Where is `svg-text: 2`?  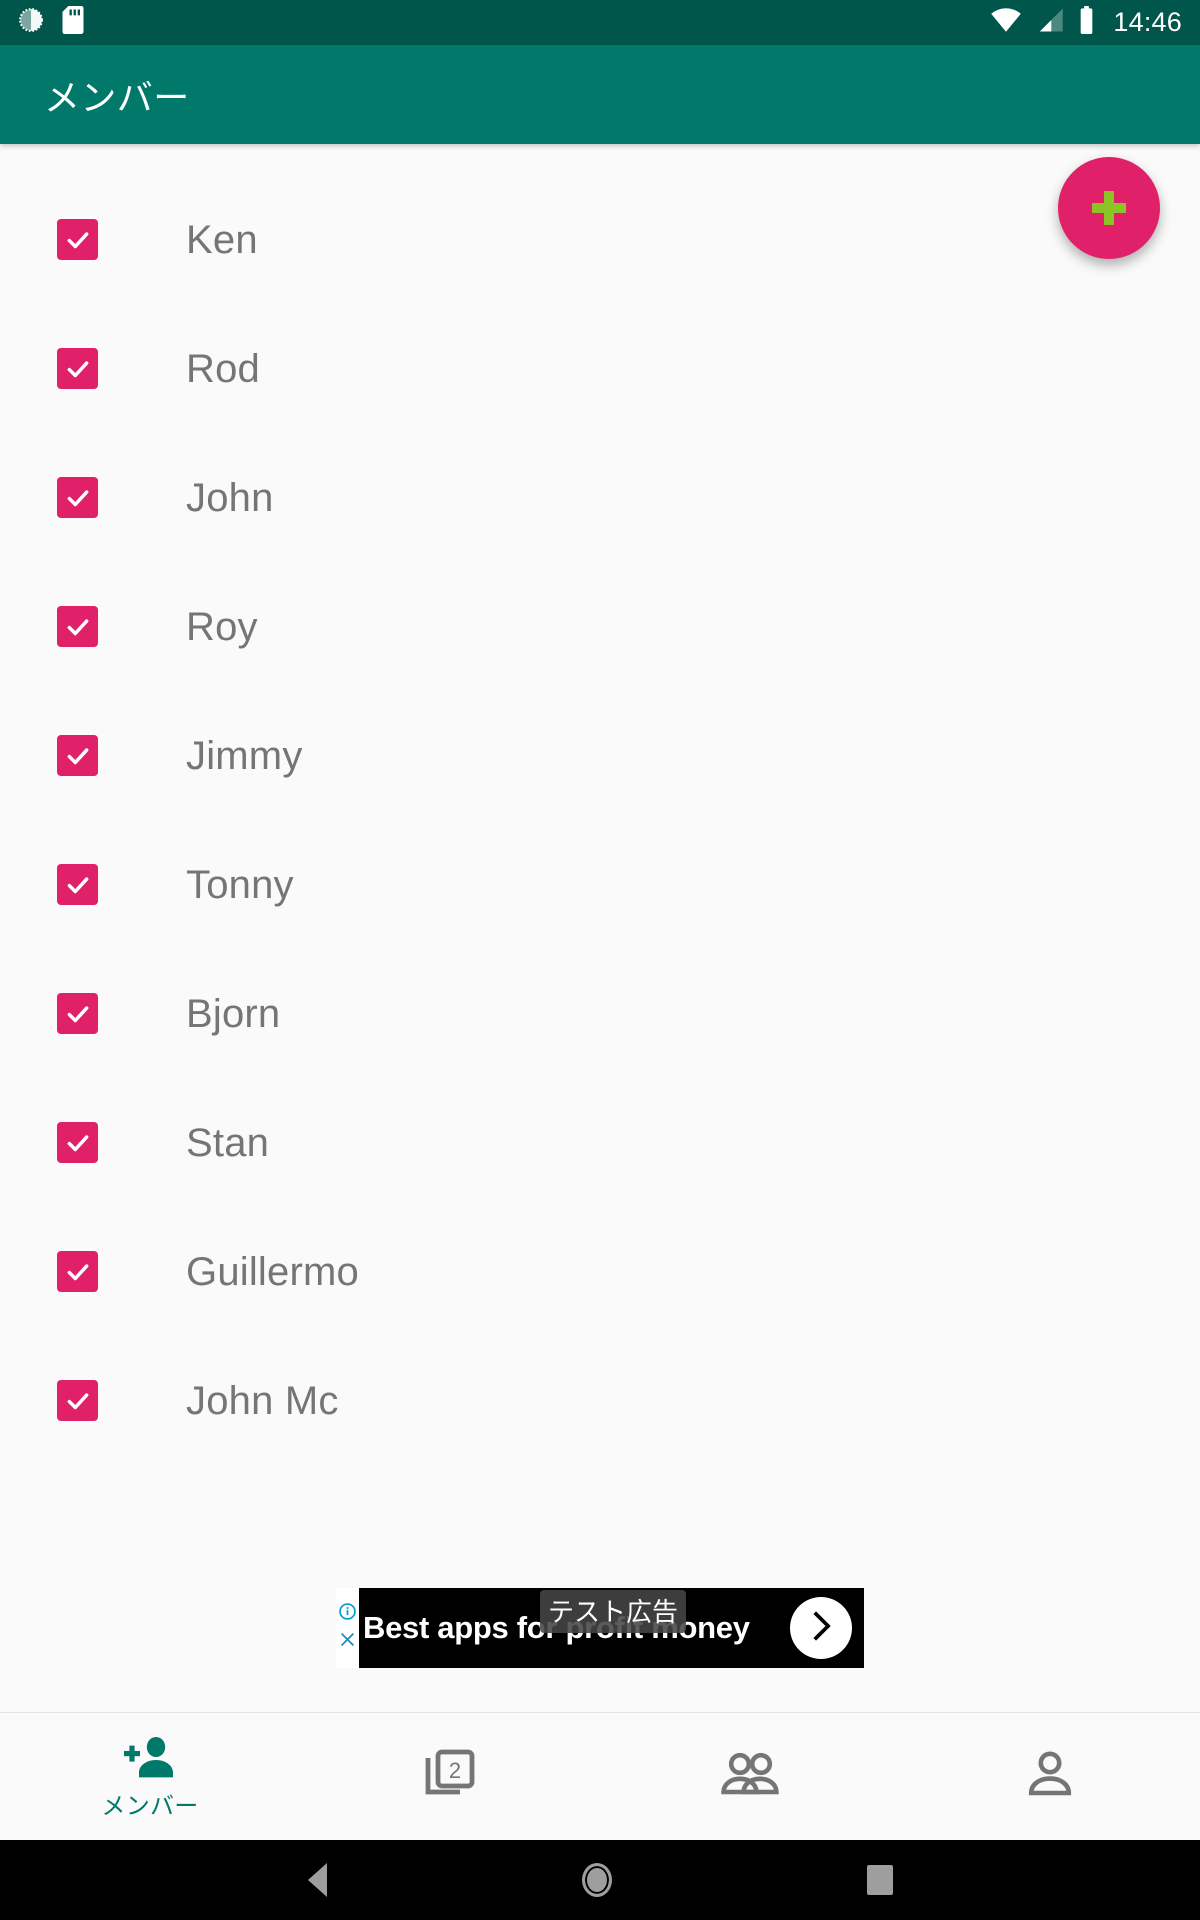 svg-text: 2 is located at coordinates (455, 1770).